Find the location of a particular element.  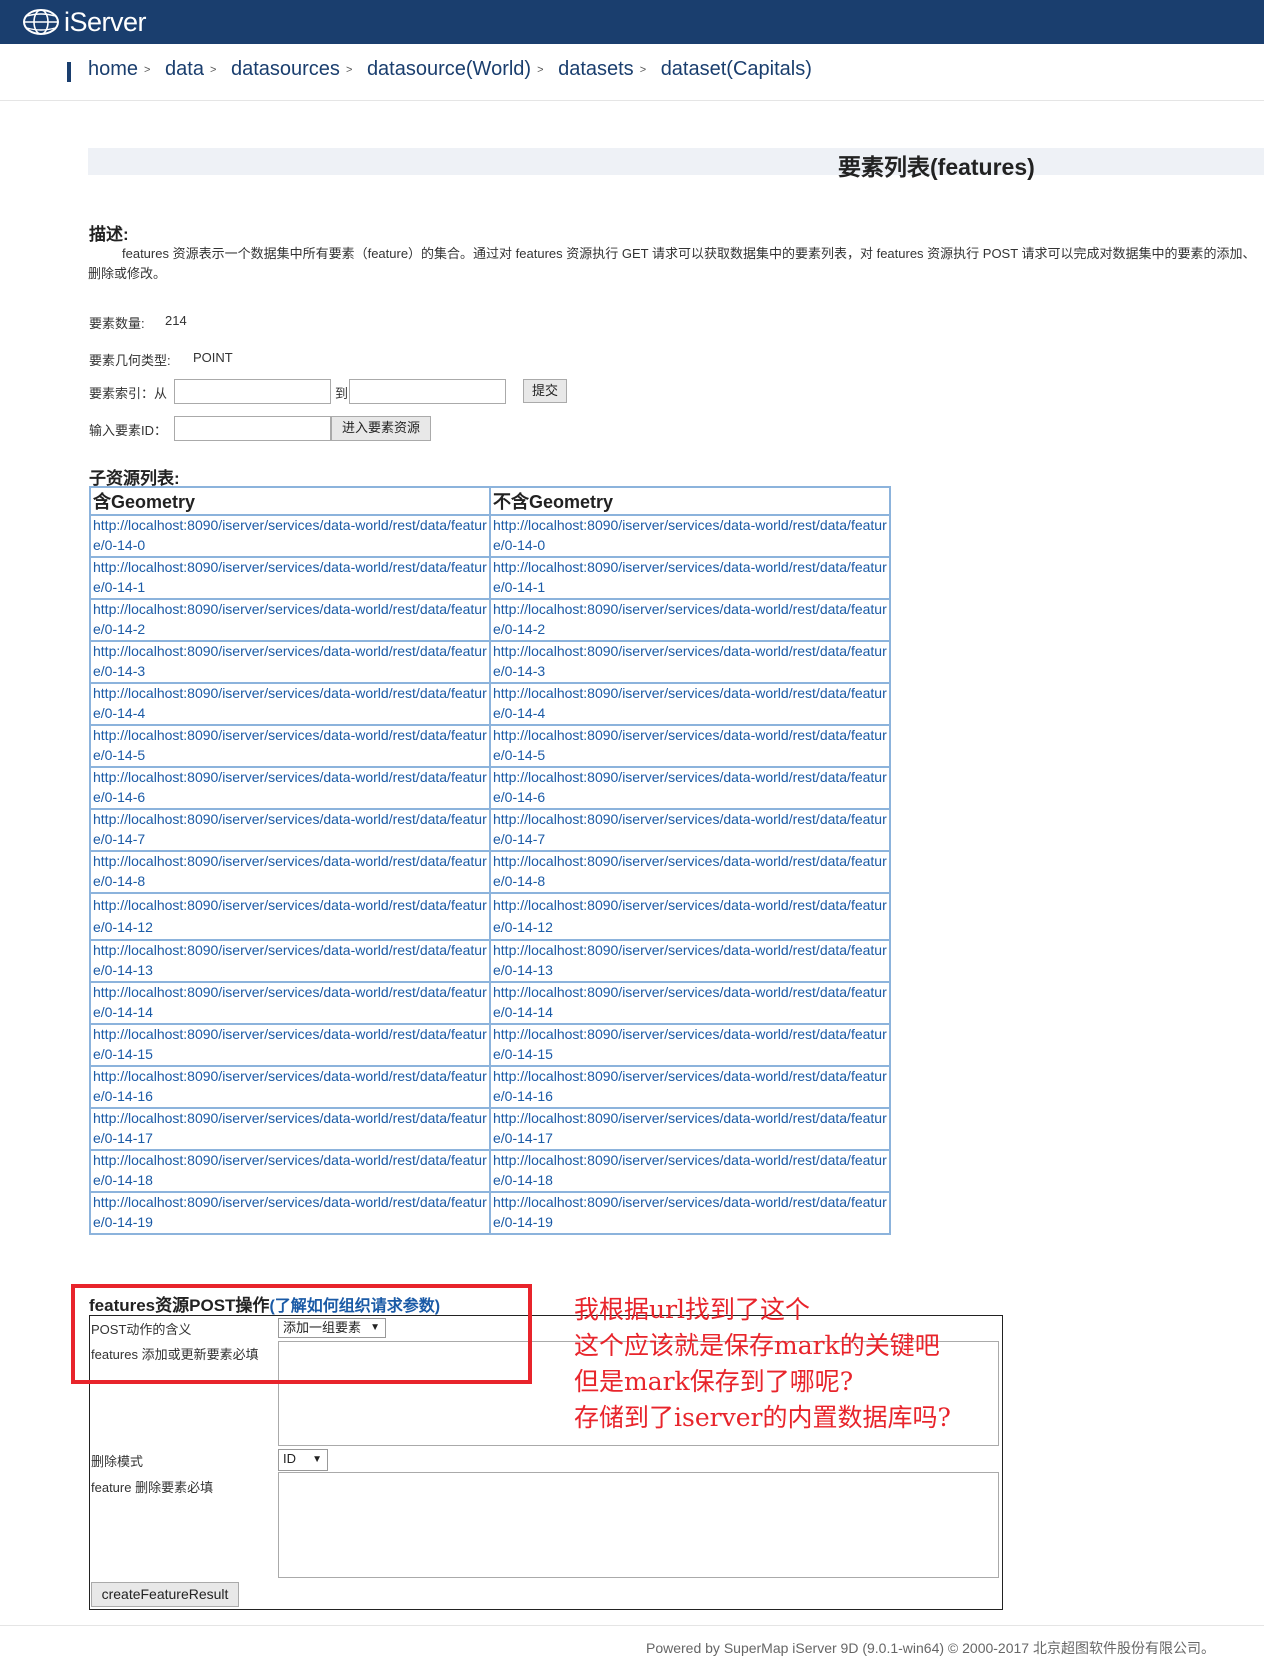

globe-icon is located at coordinates (41, 22).